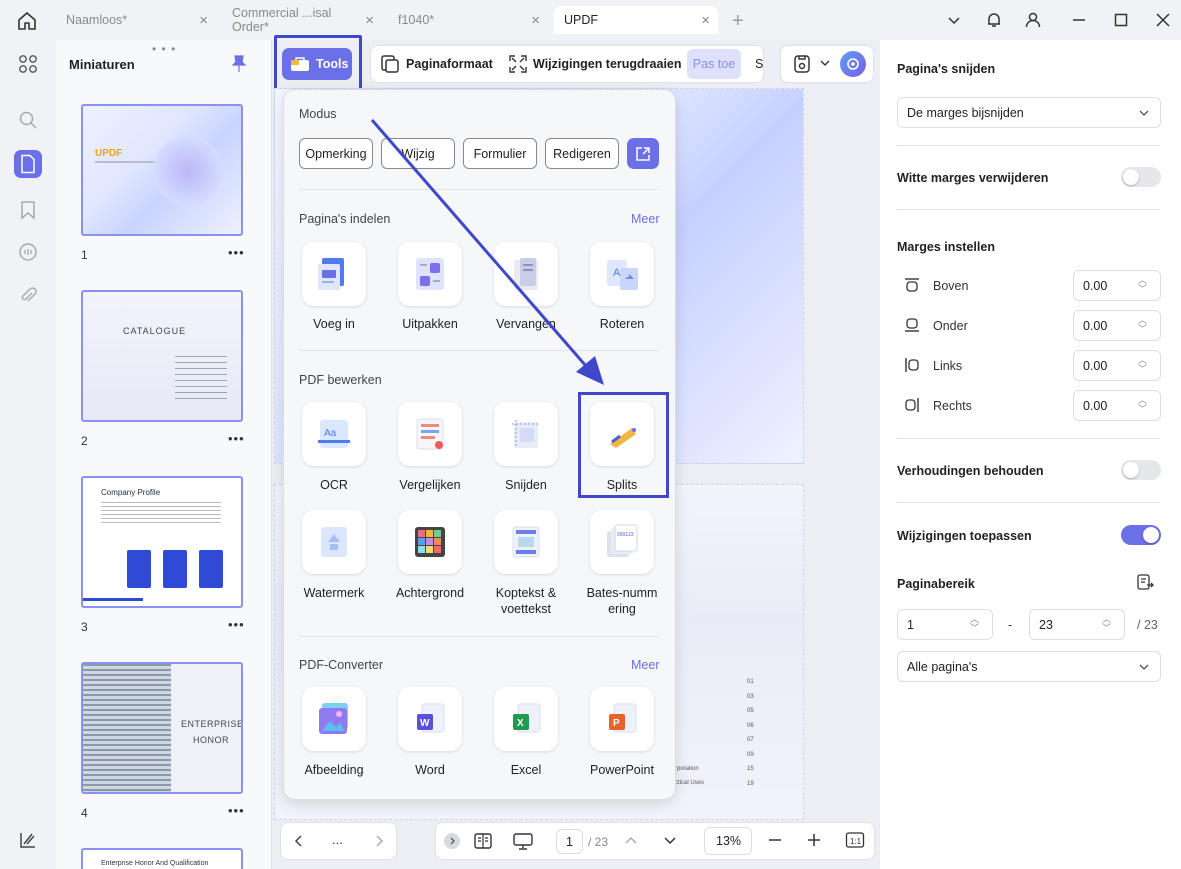 The image size is (1181, 869). I want to click on page-up-icon, so click(631, 840).